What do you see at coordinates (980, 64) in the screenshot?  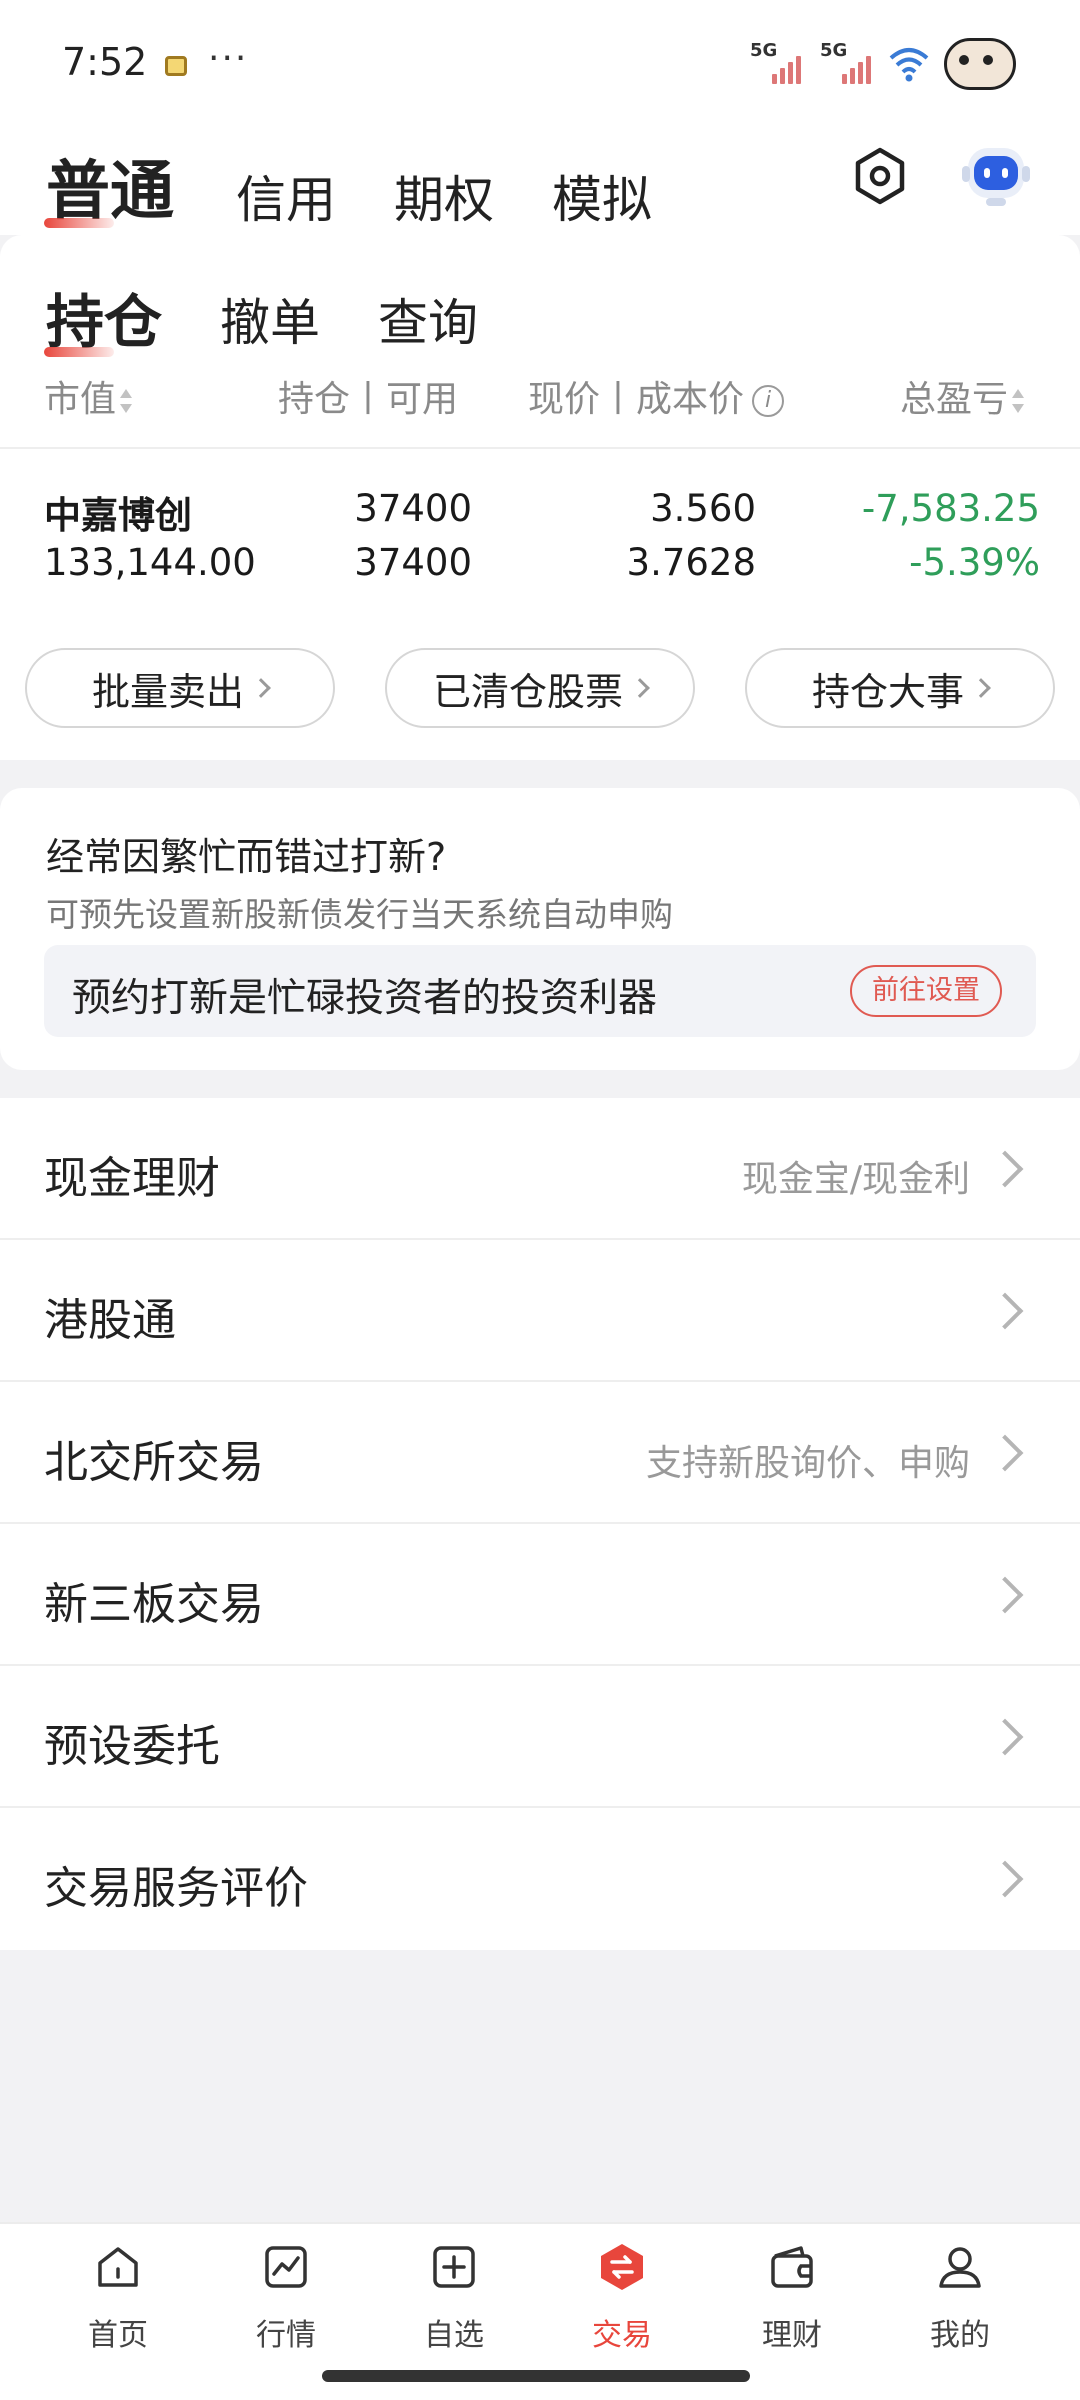 I see `battery-icon` at bounding box center [980, 64].